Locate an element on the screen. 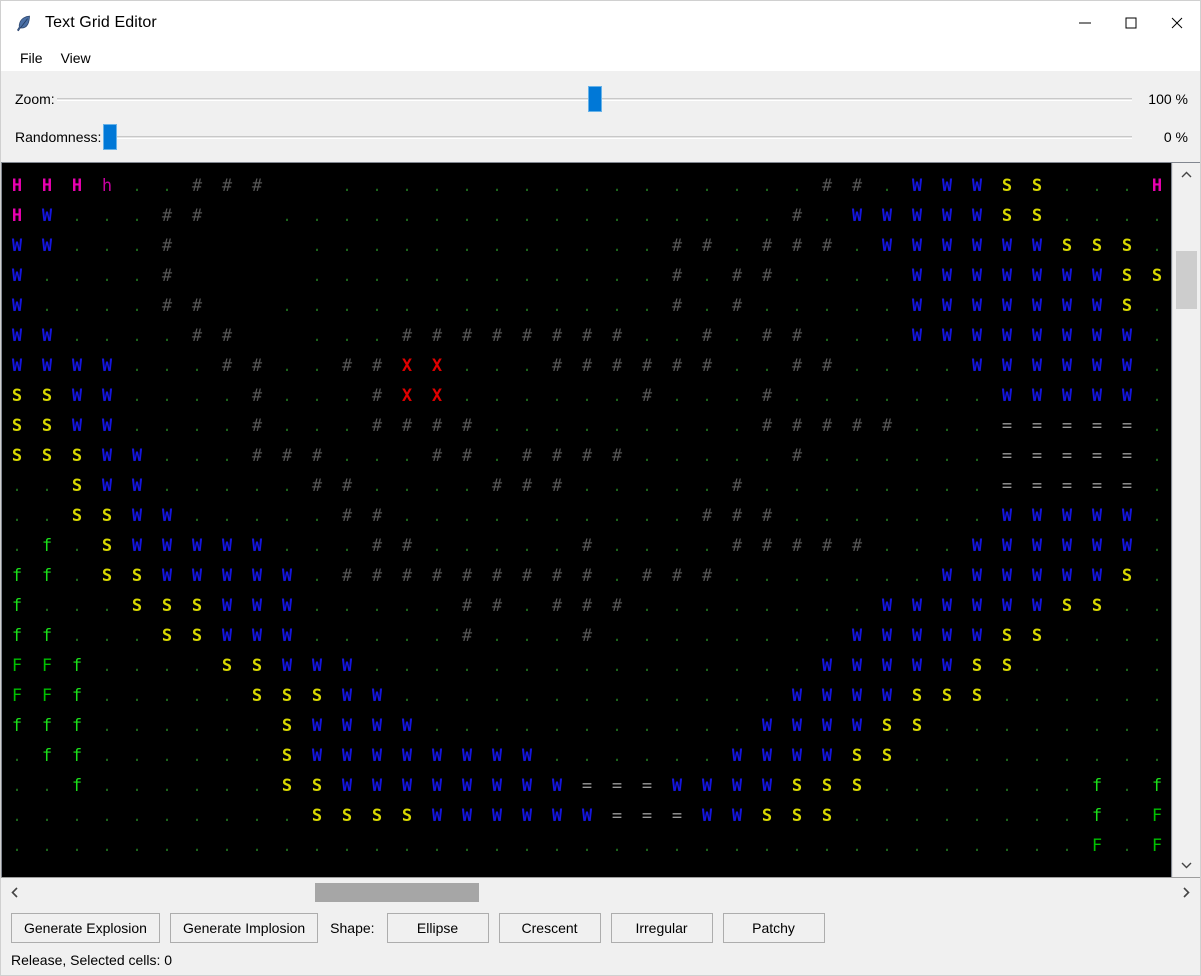 The height and width of the screenshot is (976, 1201). grid-cell: X is located at coordinates (437, 396).